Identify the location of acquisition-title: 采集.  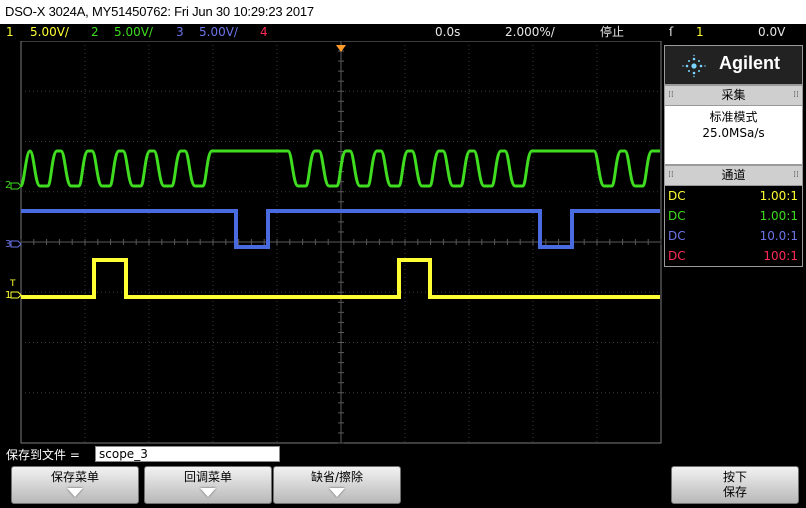
(733, 95).